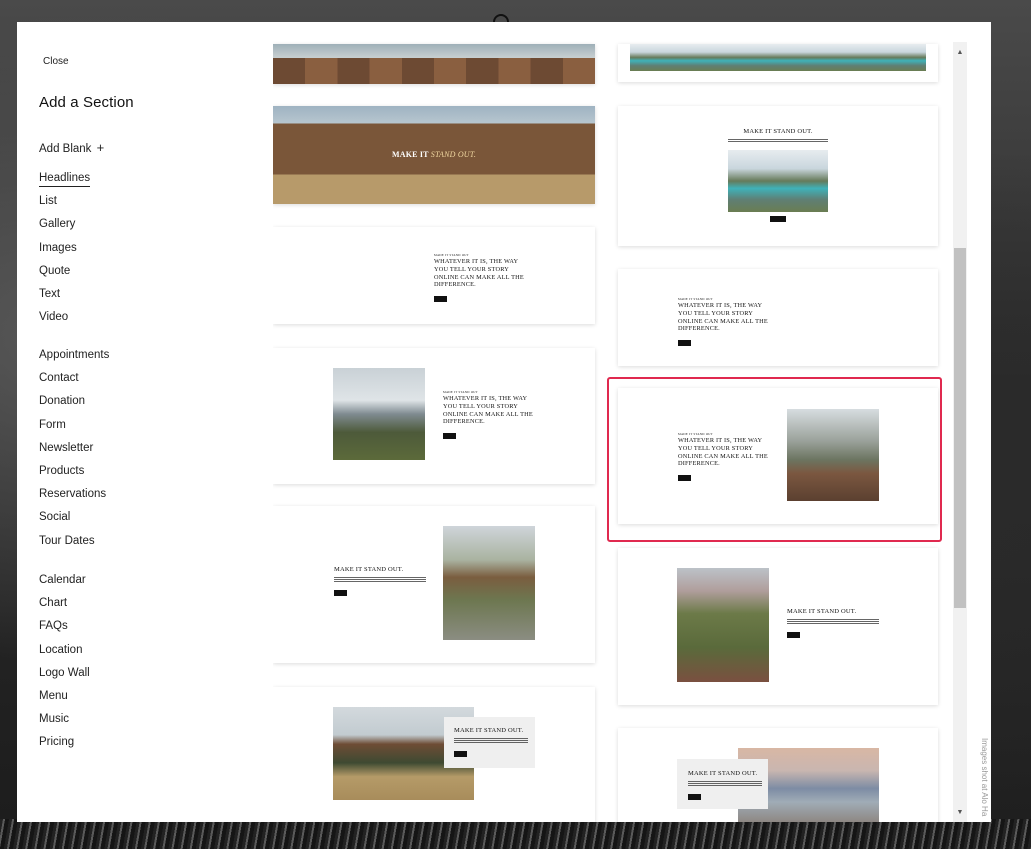 Image resolution: width=1031 pixels, height=849 pixels. I want to click on category-label: Products, so click(62, 470).